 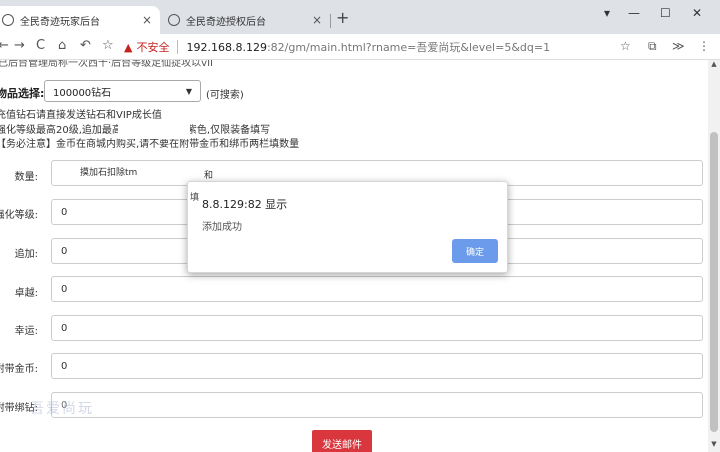 What do you see at coordinates (26, 254) in the screenshot?
I see `addition-label: 追加:` at bounding box center [26, 254].